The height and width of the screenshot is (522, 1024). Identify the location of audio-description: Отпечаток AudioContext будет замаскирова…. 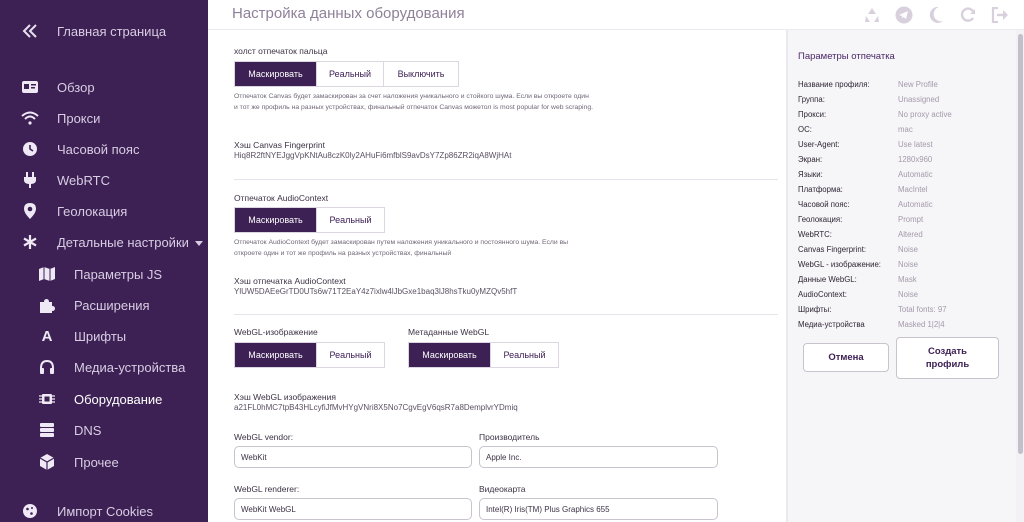
(401, 248).